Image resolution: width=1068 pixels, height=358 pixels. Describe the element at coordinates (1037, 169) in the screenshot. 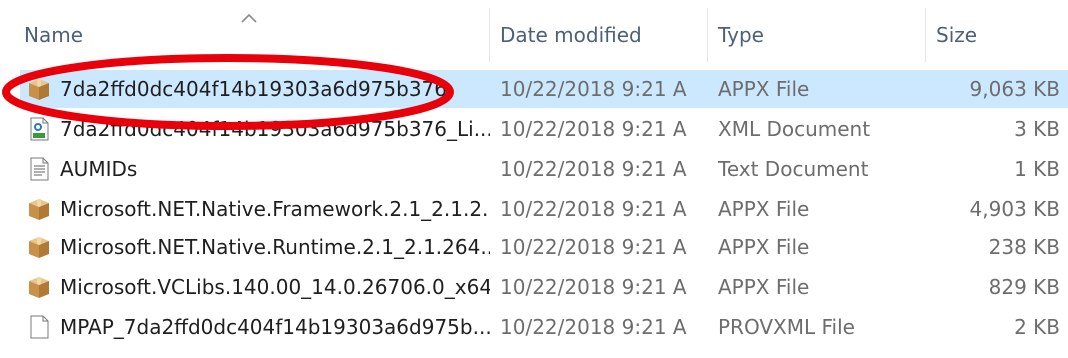

I see `file-size: 1 KB` at that location.